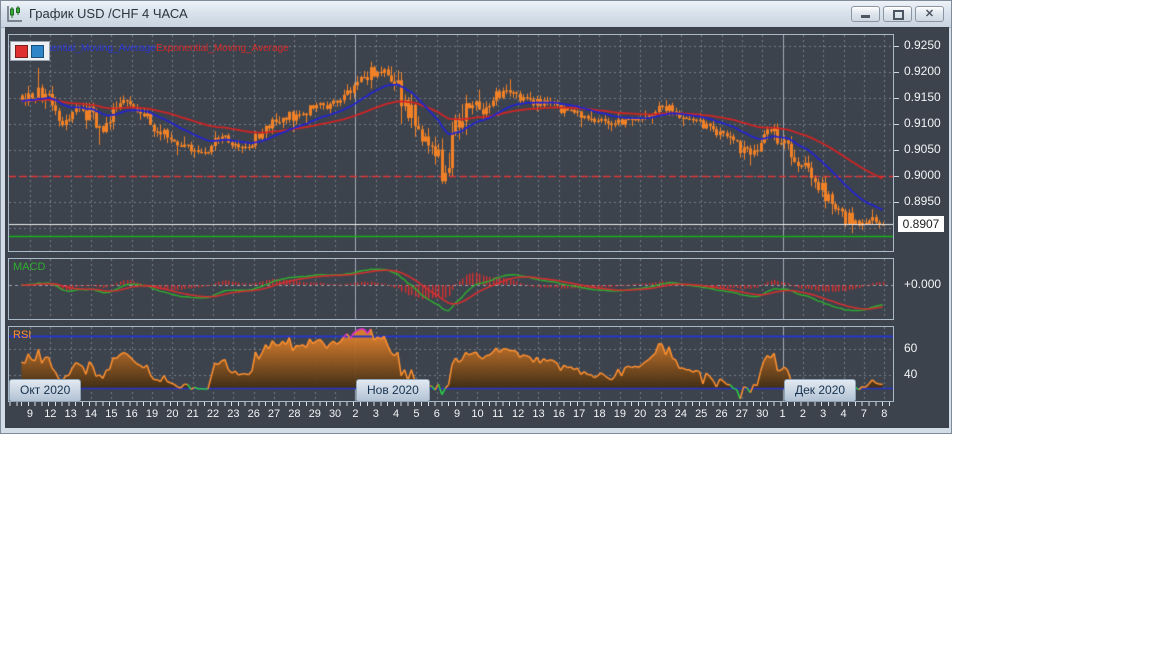 This screenshot has height=648, width=1152. What do you see at coordinates (21, 51) in the screenshot?
I see `indicator-red-button` at bounding box center [21, 51].